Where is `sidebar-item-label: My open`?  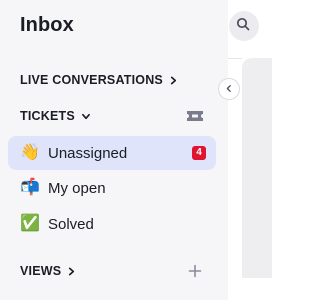
sidebar-item-label: My open is located at coordinates (77, 188).